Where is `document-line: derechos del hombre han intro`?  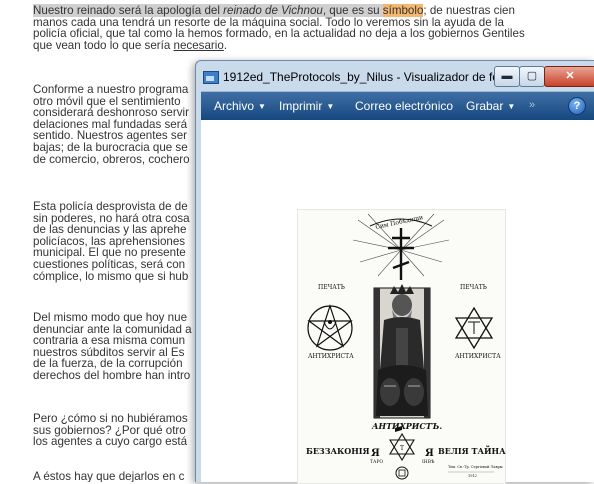 document-line: derechos del hombre han intro is located at coordinates (112, 376).